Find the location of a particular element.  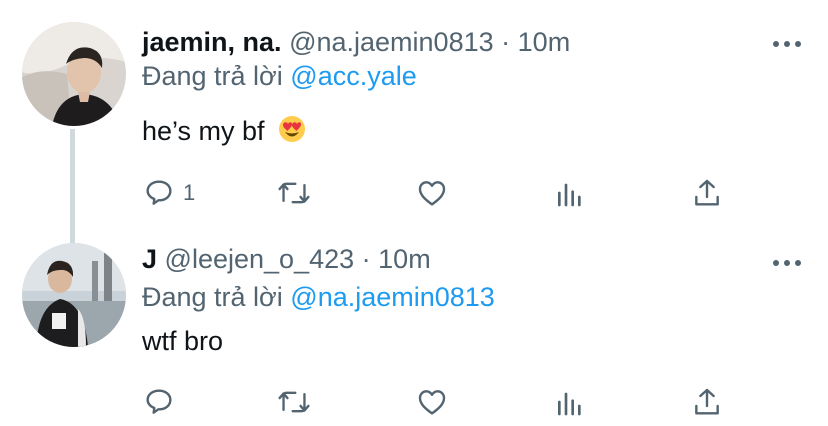

reply-mention: @acc.yale is located at coordinates (353, 76).